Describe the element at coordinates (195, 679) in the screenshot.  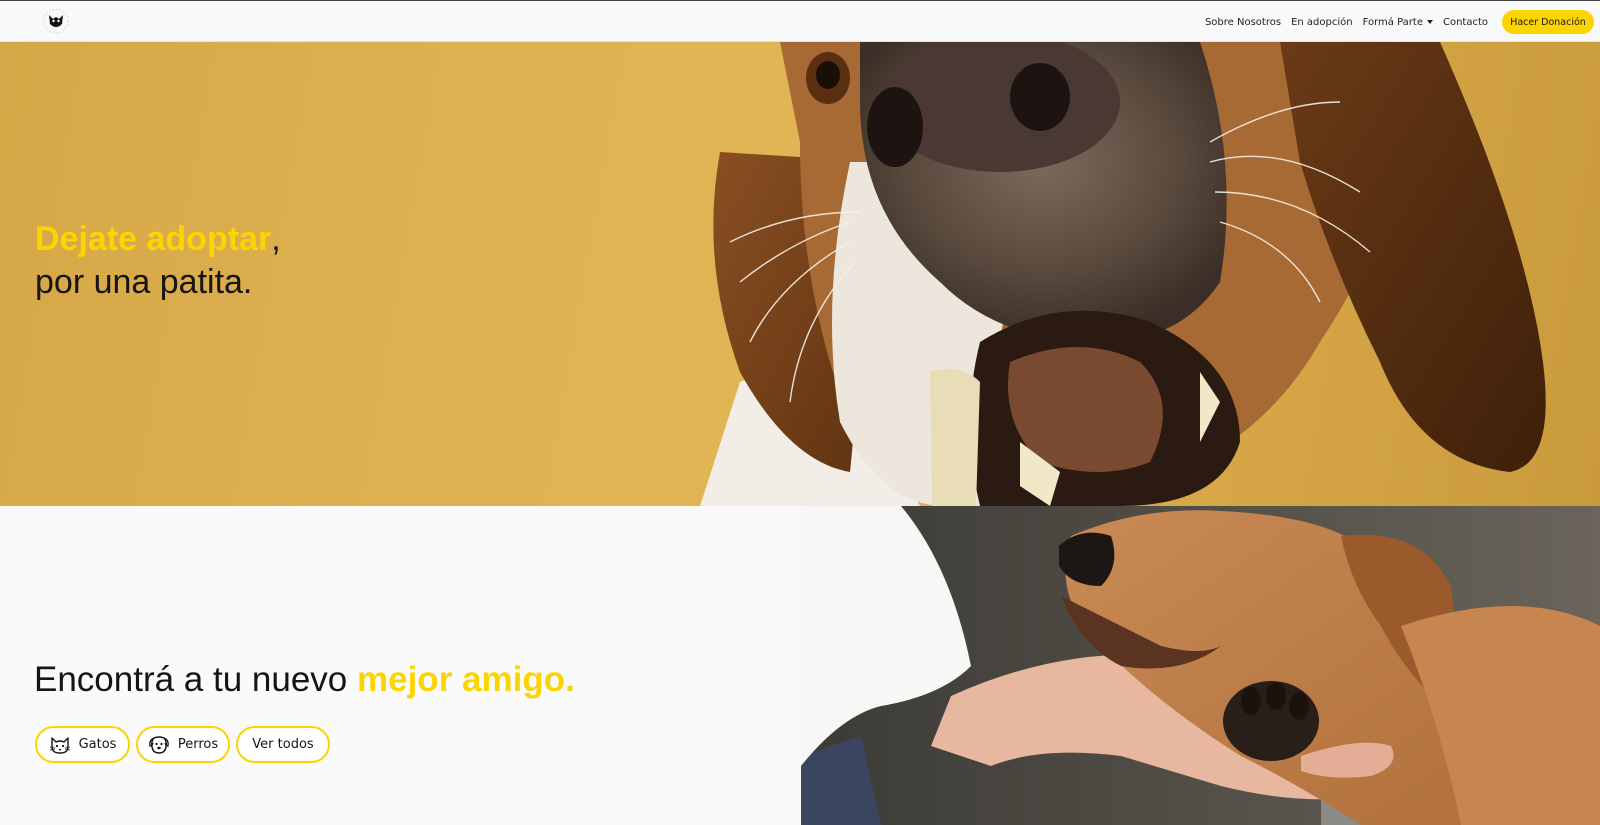
I see `finder-title-plain: Encontrá a tu nuevo` at that location.